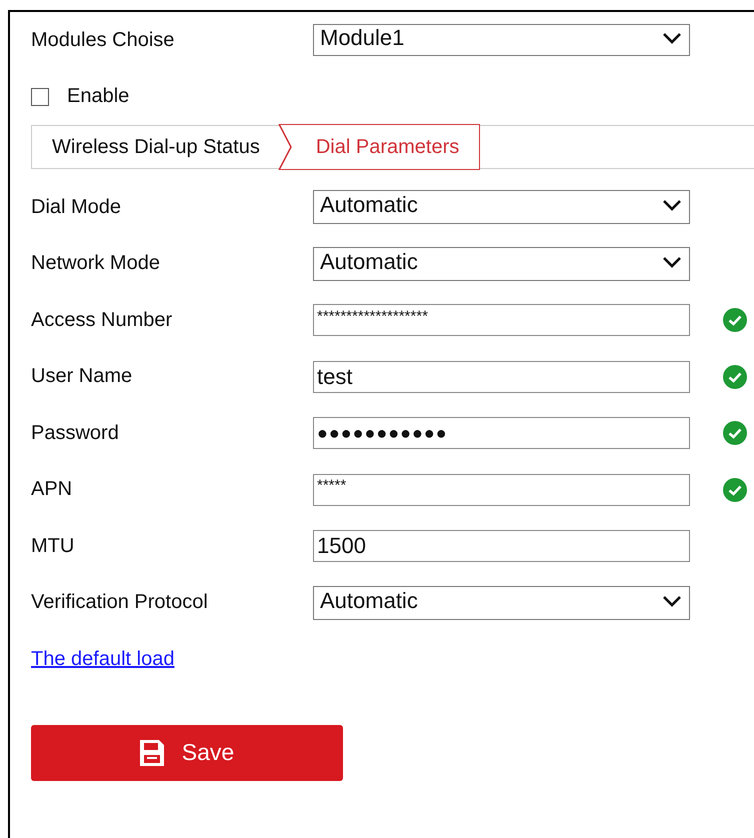  What do you see at coordinates (76, 207) in the screenshot?
I see `field-label: Dial Mode` at bounding box center [76, 207].